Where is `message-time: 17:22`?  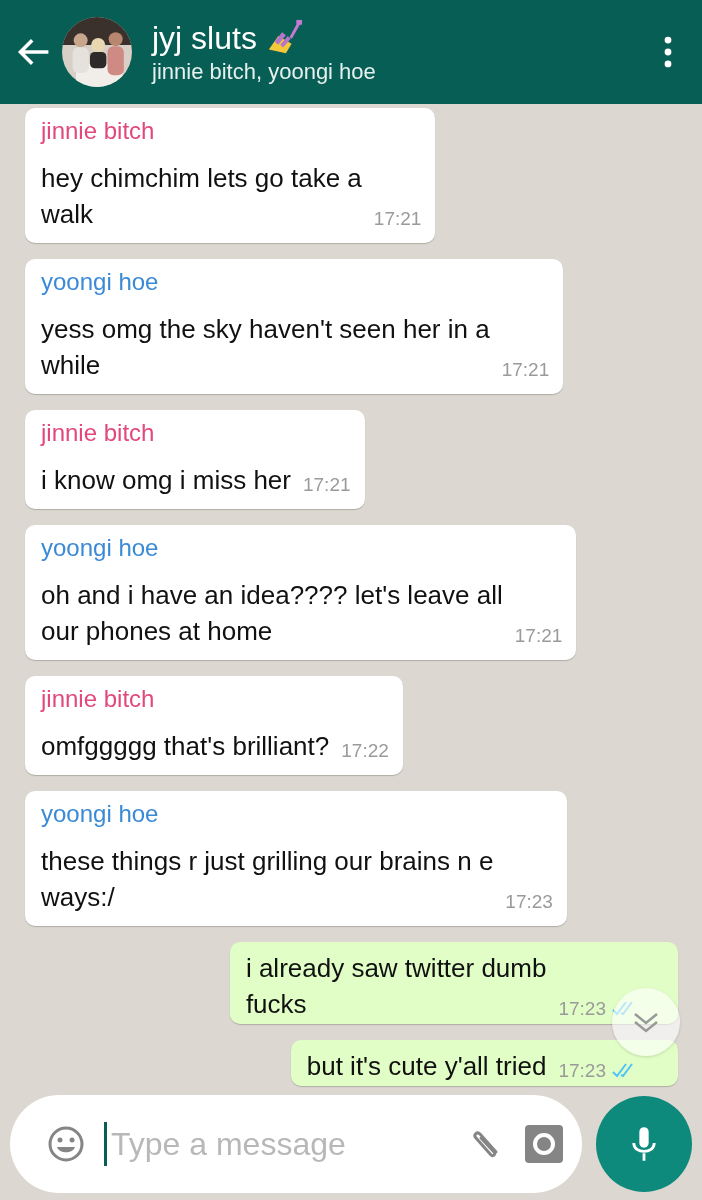 message-time: 17:22 is located at coordinates (365, 751).